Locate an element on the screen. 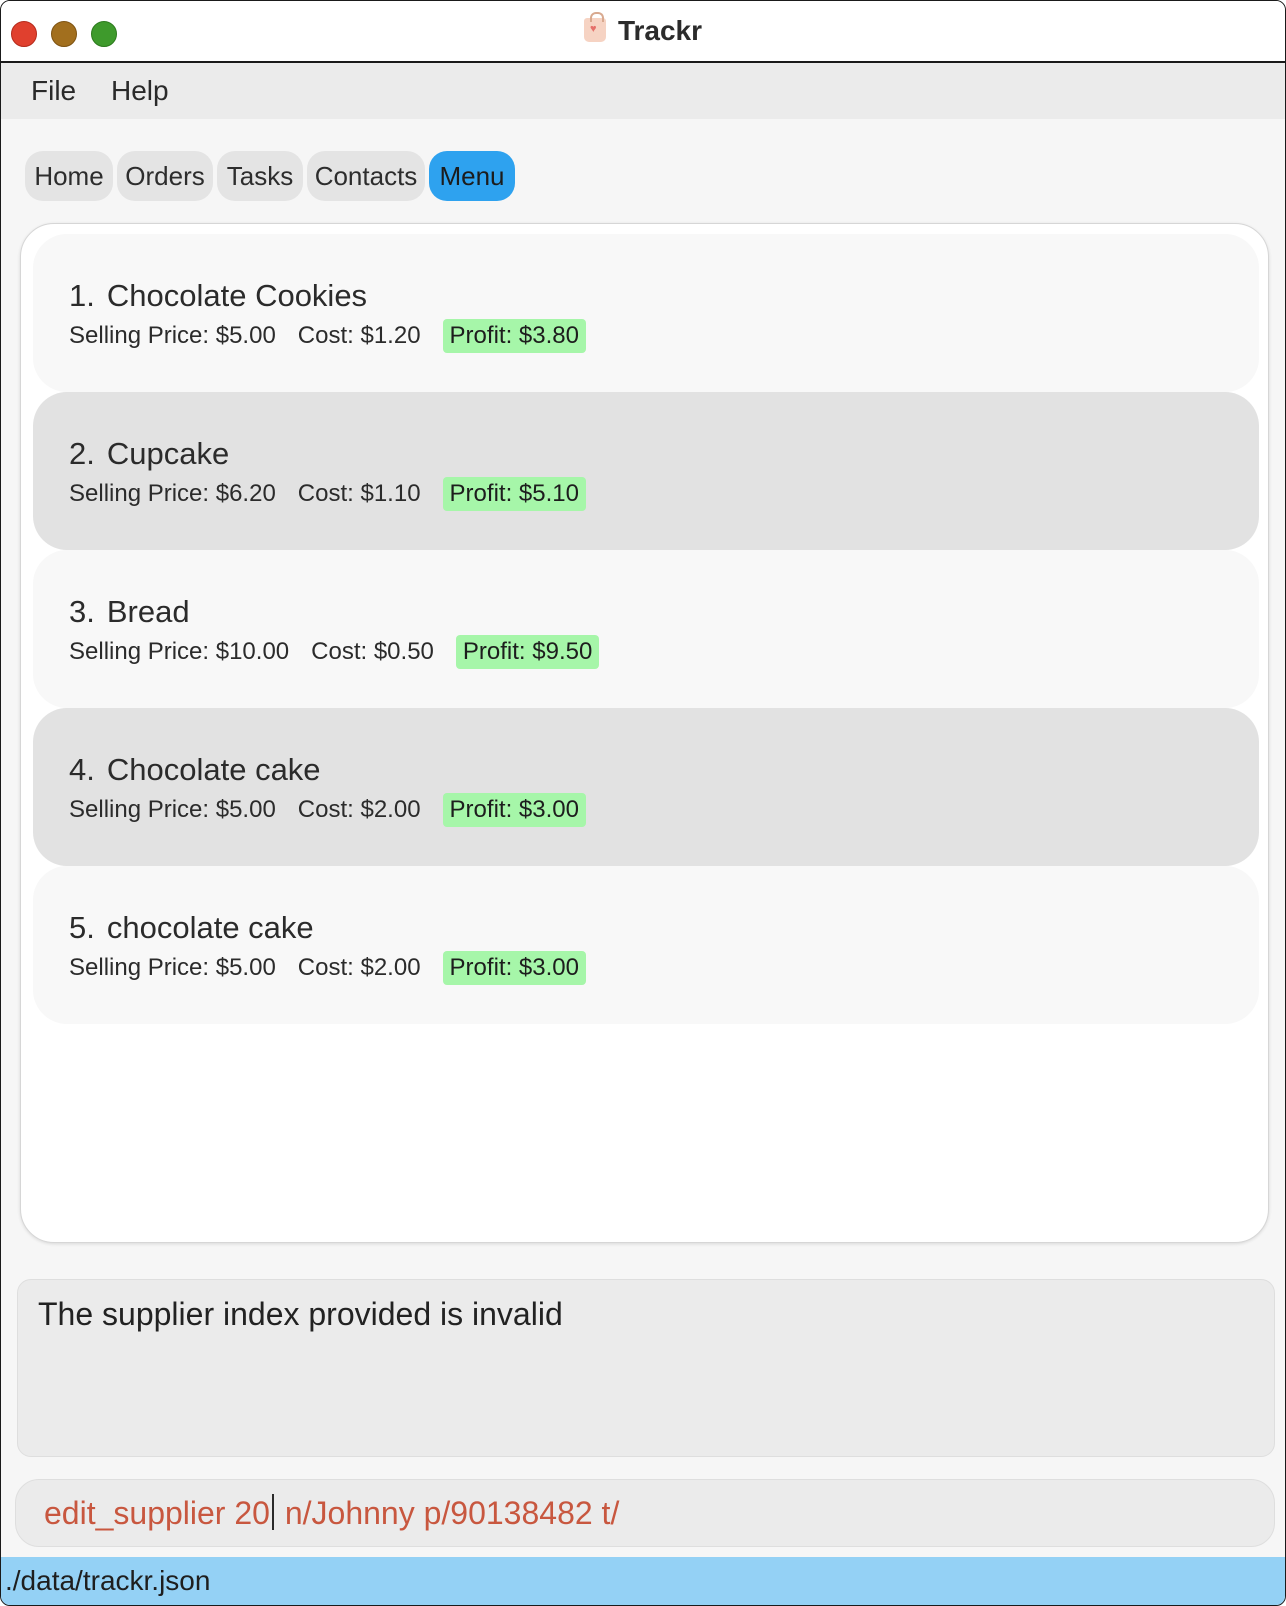 This screenshot has width=1286, height=1606. item-title: 3. Bread is located at coordinates (129, 612).